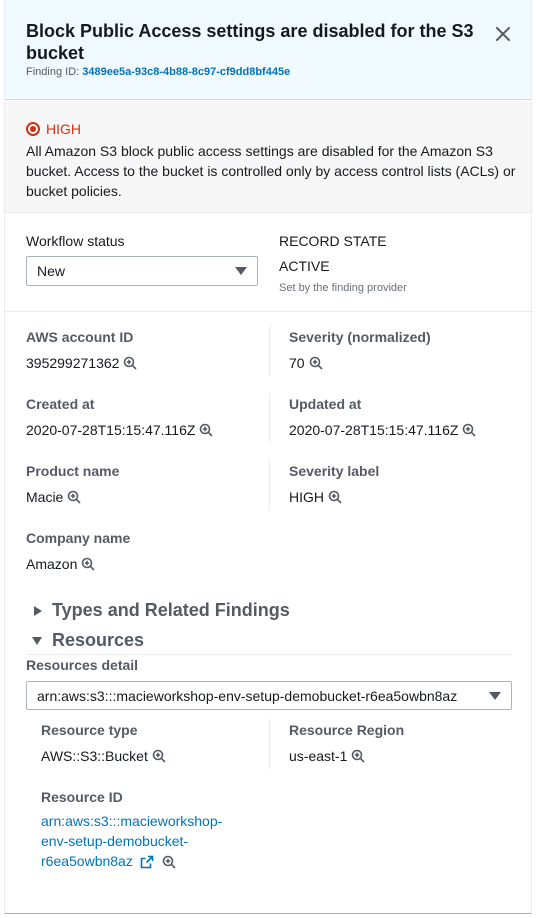 The image size is (536, 918). I want to click on updated-at-value: 2020-07-28T15:15:47.116Z, so click(382, 430).